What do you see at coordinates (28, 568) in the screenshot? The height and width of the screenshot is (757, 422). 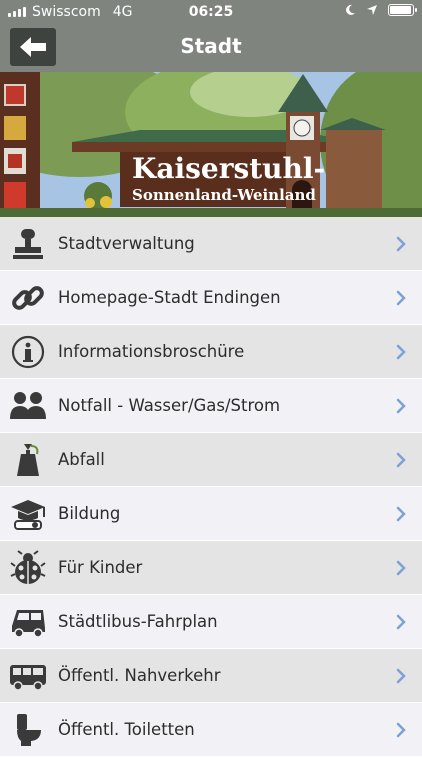 I see `ladybug-icon` at bounding box center [28, 568].